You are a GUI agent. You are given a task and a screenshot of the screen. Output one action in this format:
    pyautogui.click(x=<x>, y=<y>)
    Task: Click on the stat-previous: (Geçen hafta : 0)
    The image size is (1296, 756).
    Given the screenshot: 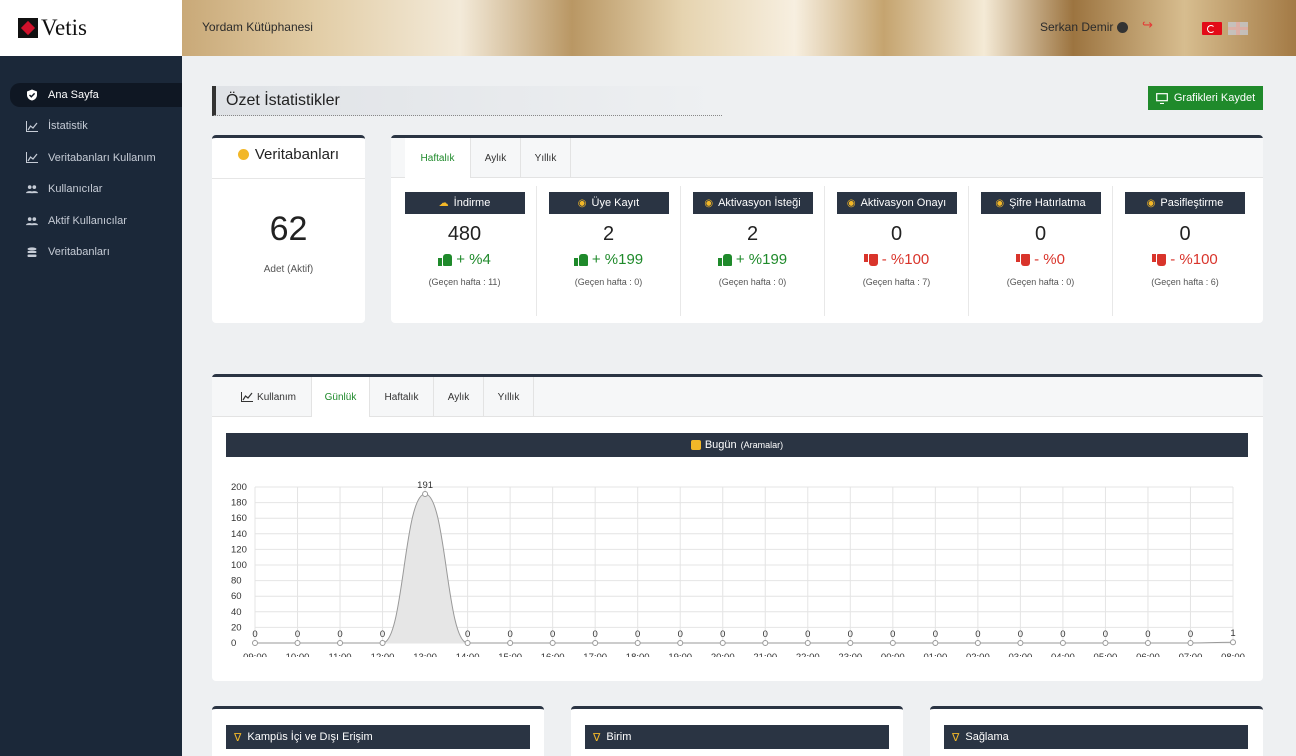 What is the action you would take?
    pyautogui.click(x=608, y=282)
    